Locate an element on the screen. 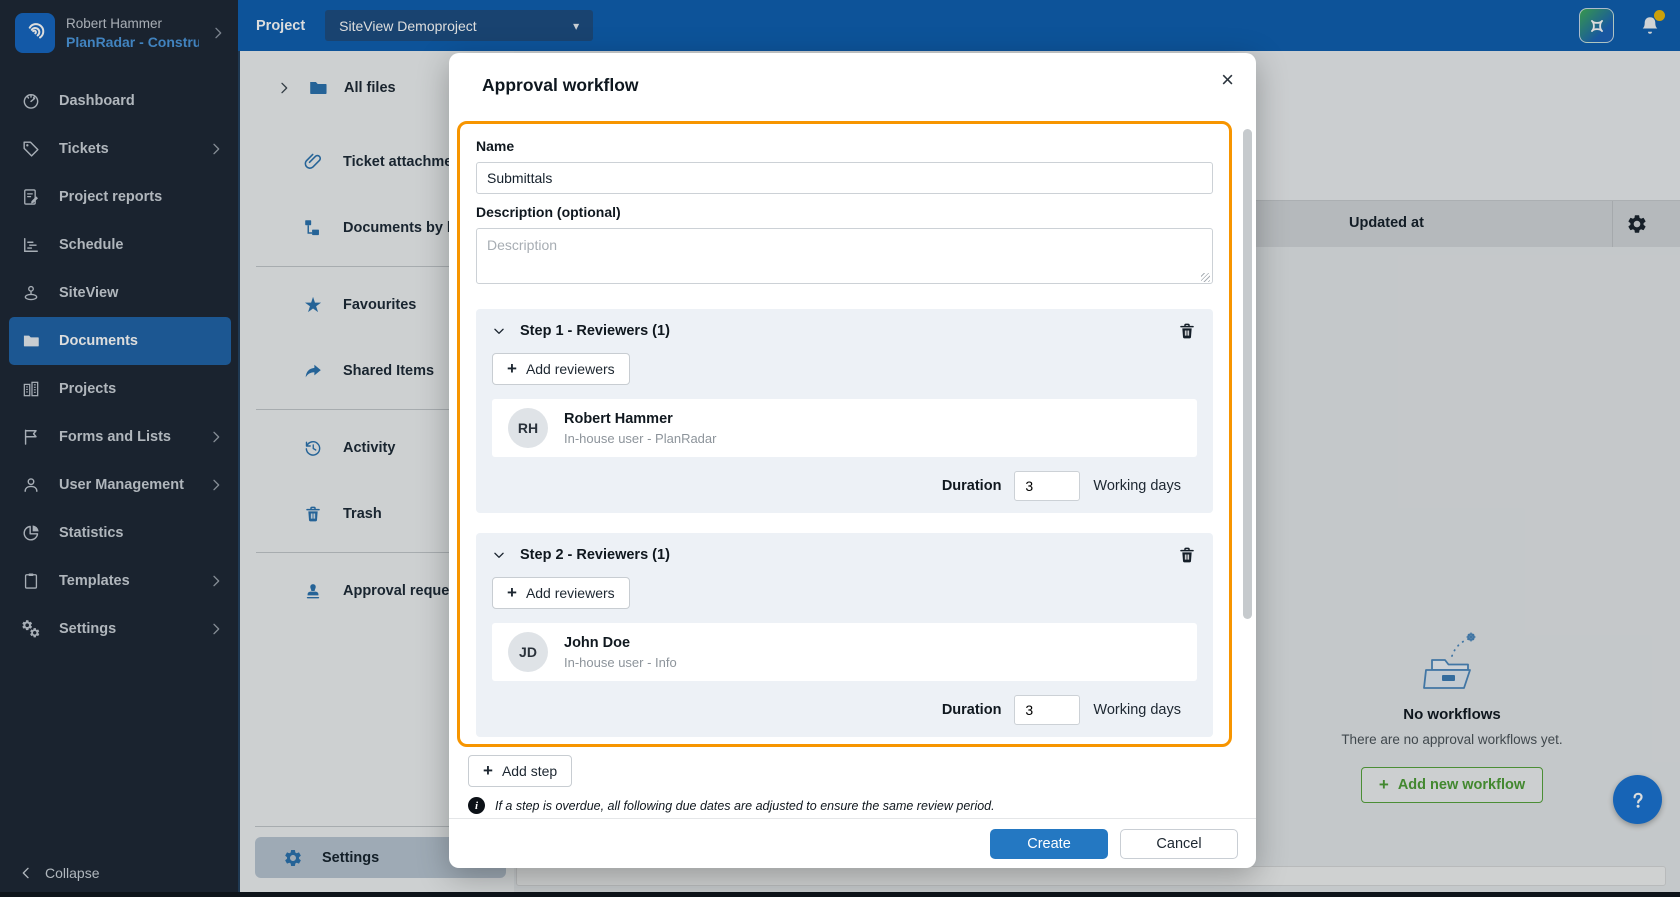 This screenshot has height=897, width=1680. reviewer-name: Robert Hammer is located at coordinates (618, 418).